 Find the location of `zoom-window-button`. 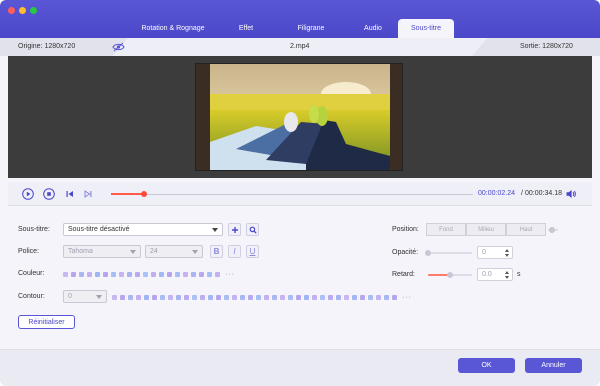

zoom-window-button is located at coordinates (33, 10).